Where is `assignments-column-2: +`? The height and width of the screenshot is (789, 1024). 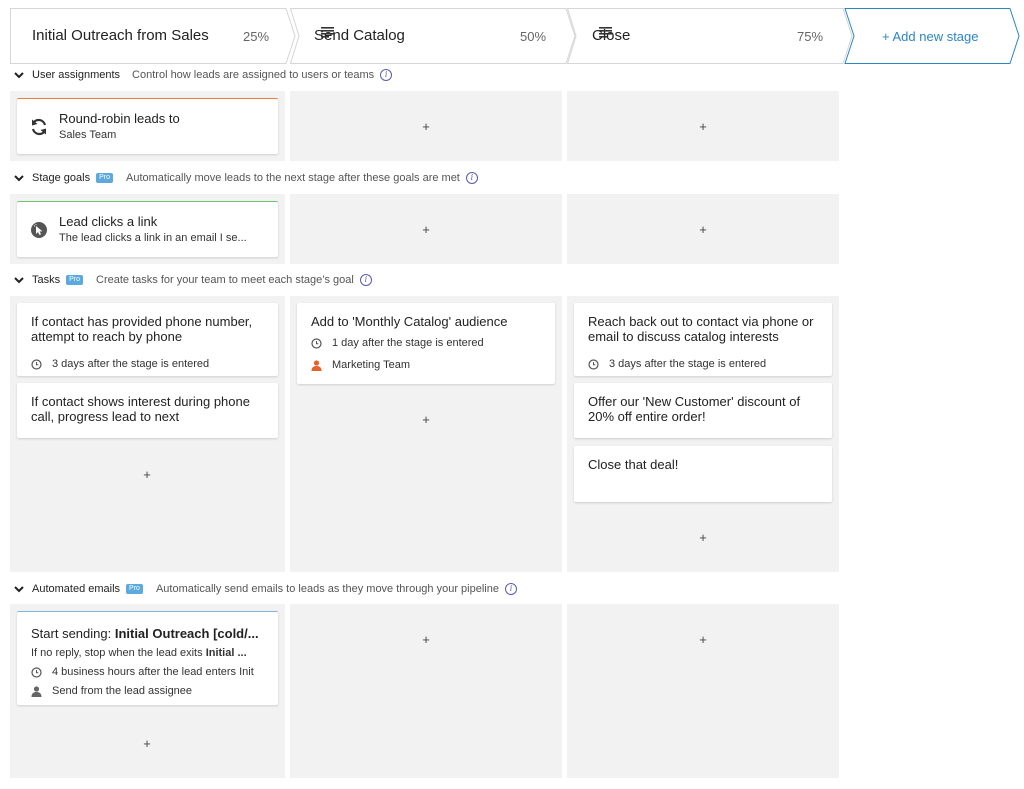
assignments-column-2: + is located at coordinates (426, 126).